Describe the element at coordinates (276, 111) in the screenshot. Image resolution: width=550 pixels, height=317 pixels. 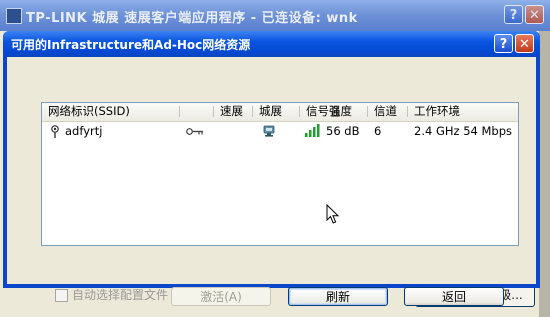
I see `column-domain: 城展` at that location.